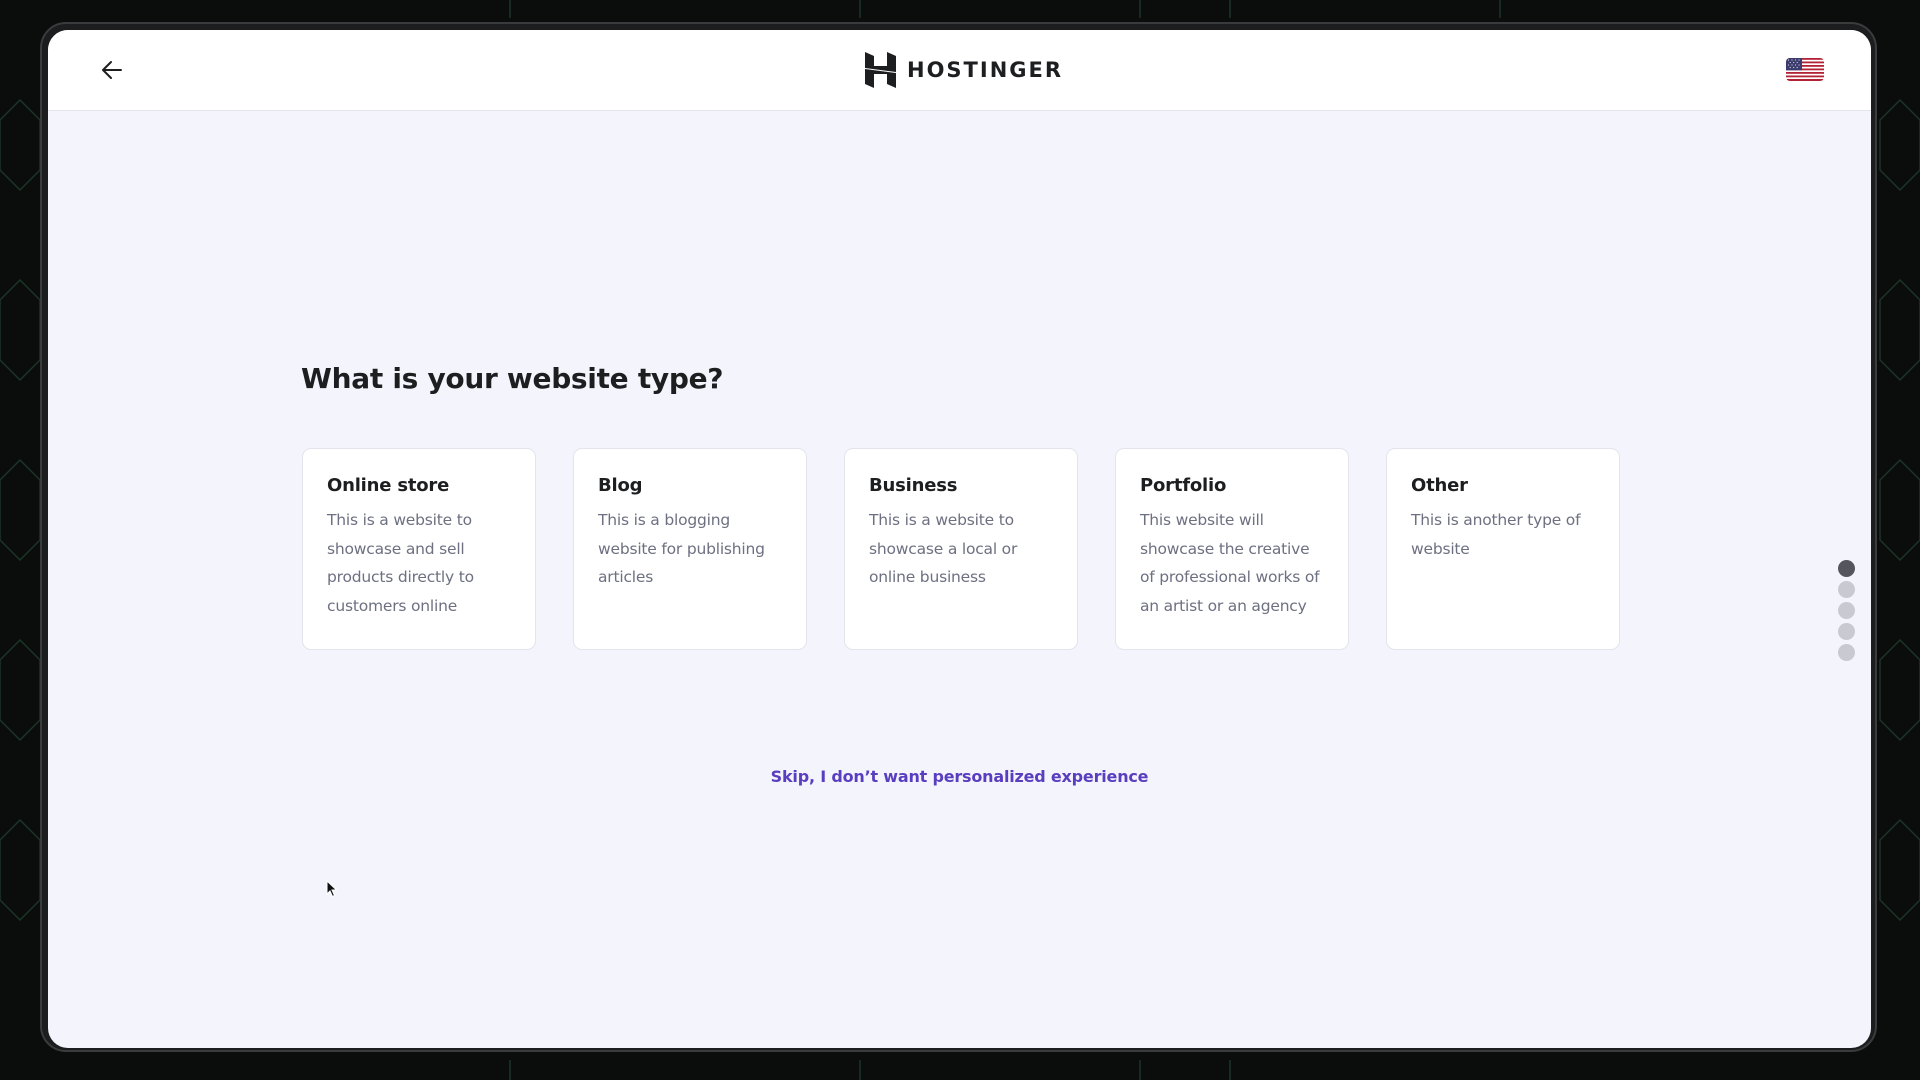 This screenshot has height=1080, width=1920. I want to click on mouse-pointer-icon, so click(332, 891).